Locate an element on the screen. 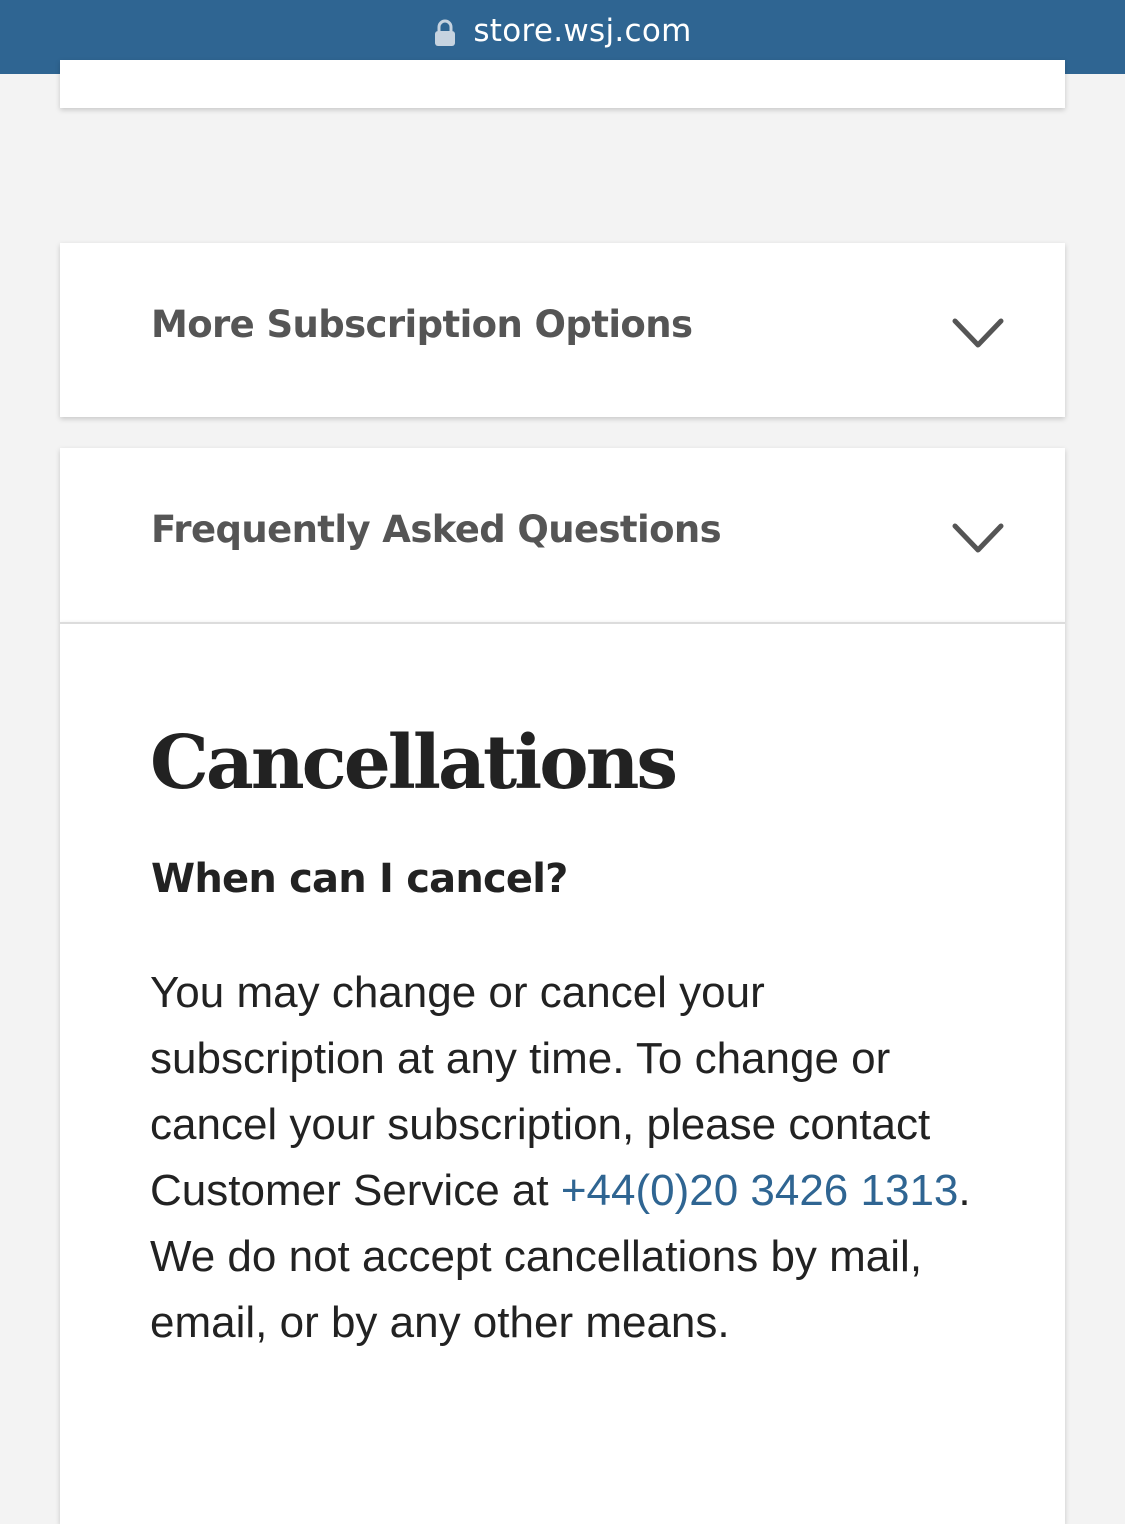  lock-icon is located at coordinates (445, 32).